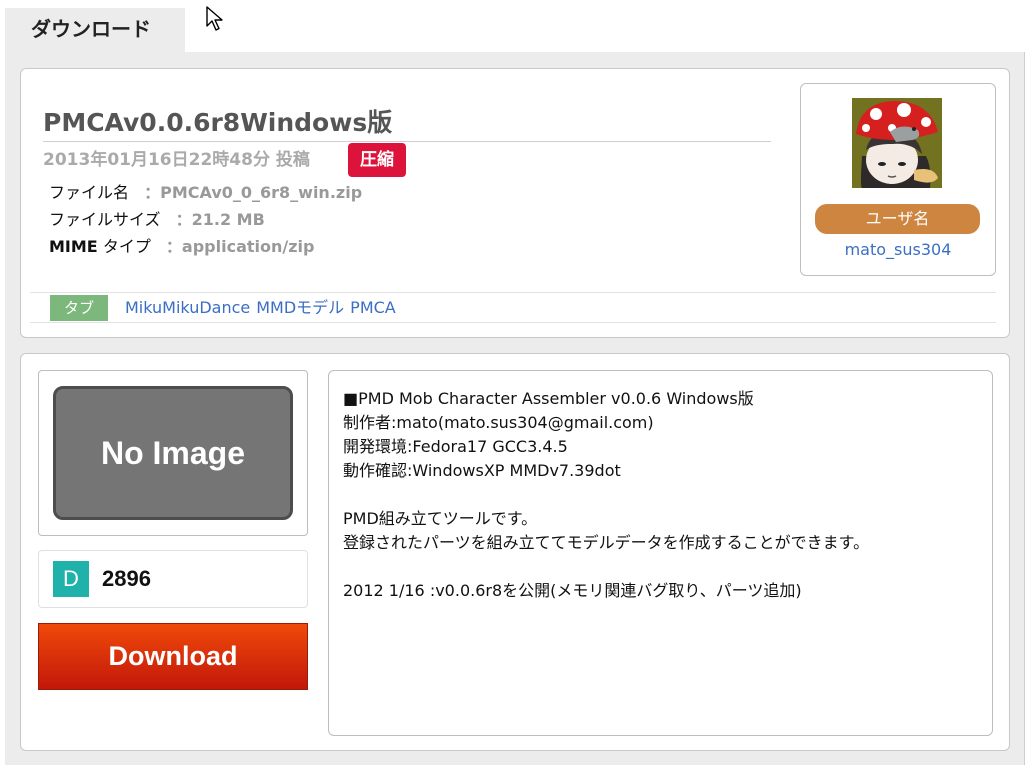  What do you see at coordinates (176, 160) in the screenshot?
I see `post-date: 2013年01月16日22時48分 投稿` at bounding box center [176, 160].